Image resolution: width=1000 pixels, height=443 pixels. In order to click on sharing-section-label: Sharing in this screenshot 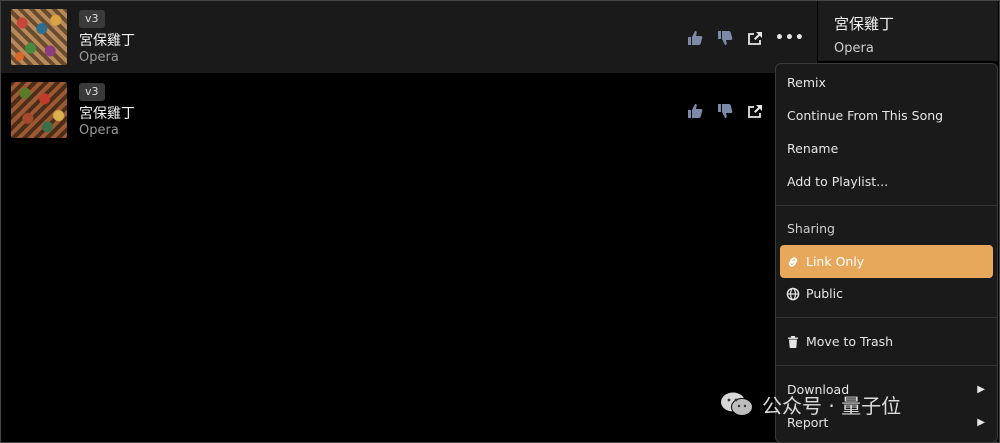, I will do `click(811, 228)`.